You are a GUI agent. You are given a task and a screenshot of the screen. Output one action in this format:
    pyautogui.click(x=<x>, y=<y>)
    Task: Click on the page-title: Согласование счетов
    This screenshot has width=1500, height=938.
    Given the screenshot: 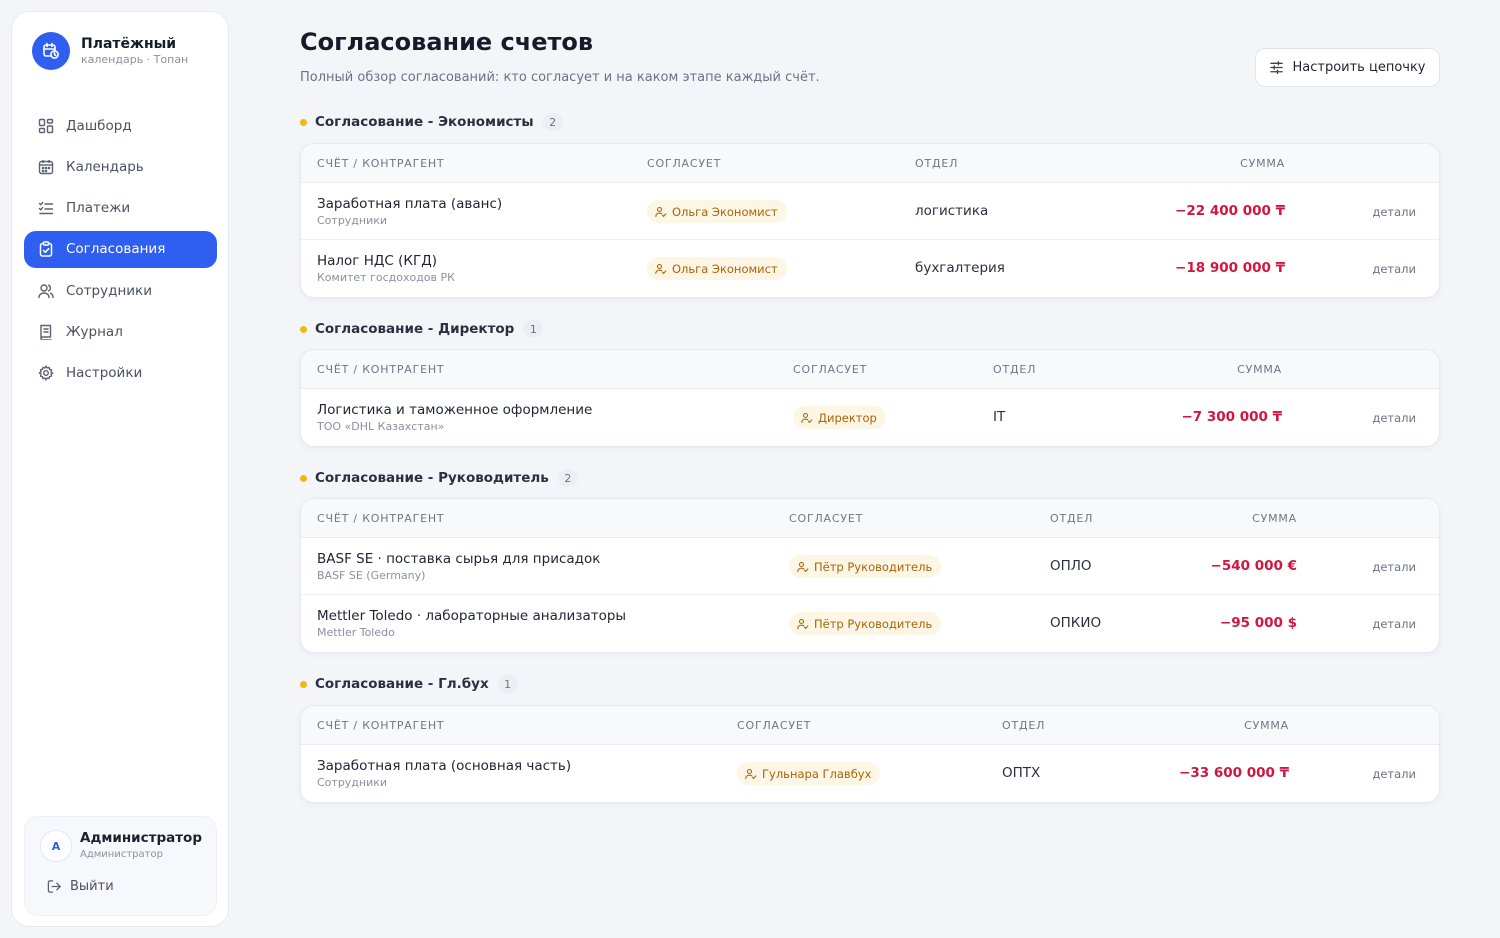 What is the action you would take?
    pyautogui.click(x=447, y=42)
    